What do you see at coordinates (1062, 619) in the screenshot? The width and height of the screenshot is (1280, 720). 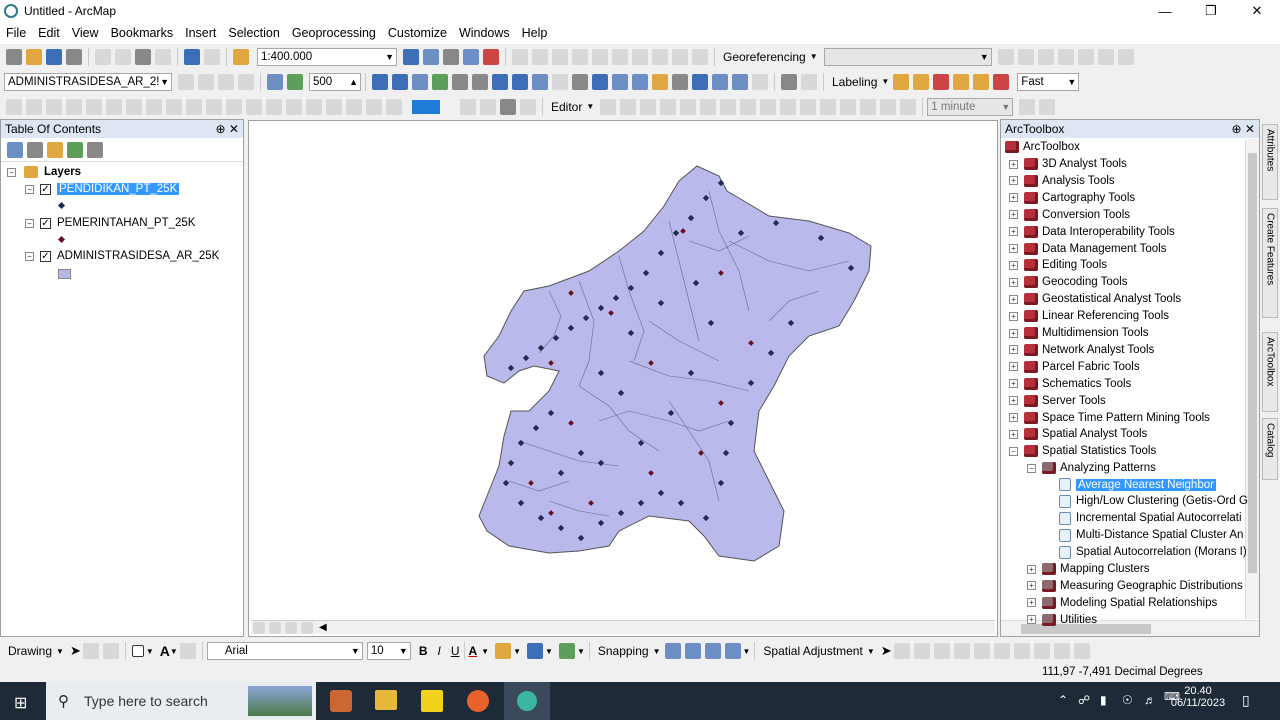 I see `toolset-item: + Utilities` at bounding box center [1062, 619].